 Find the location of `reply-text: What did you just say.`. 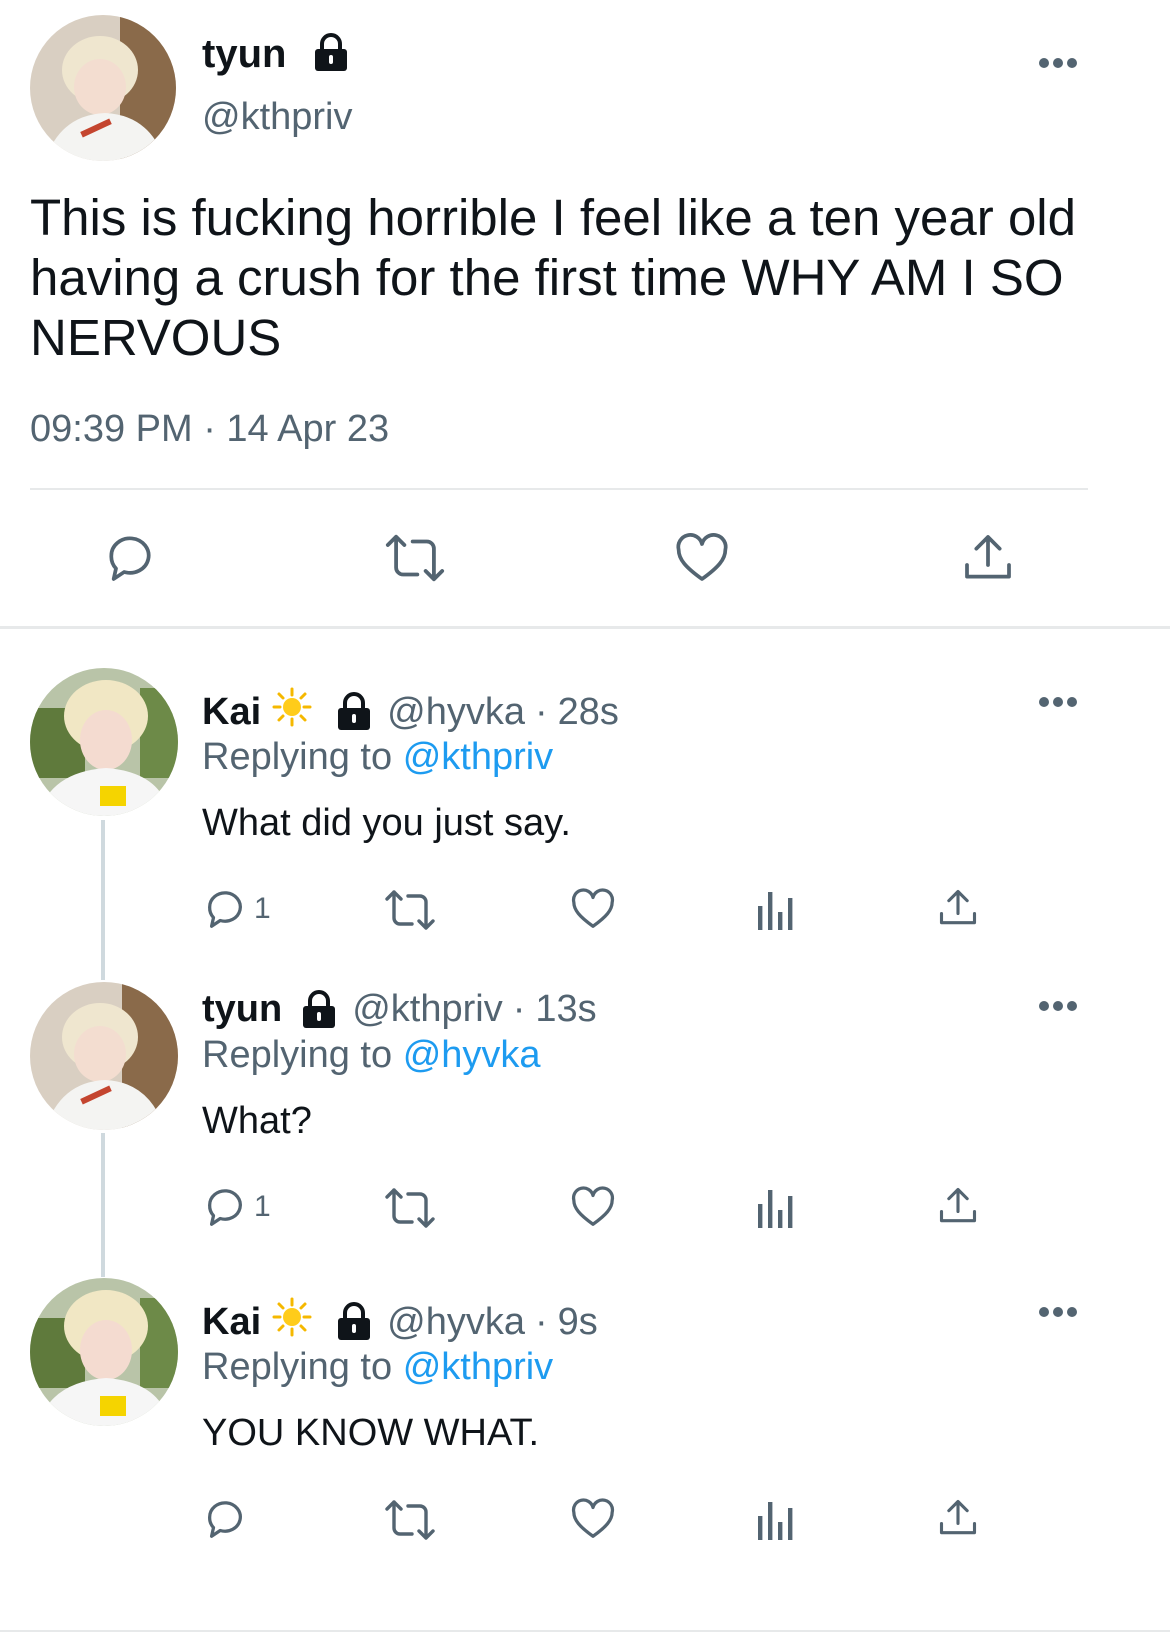

reply-text: What did you just say. is located at coordinates (386, 823).